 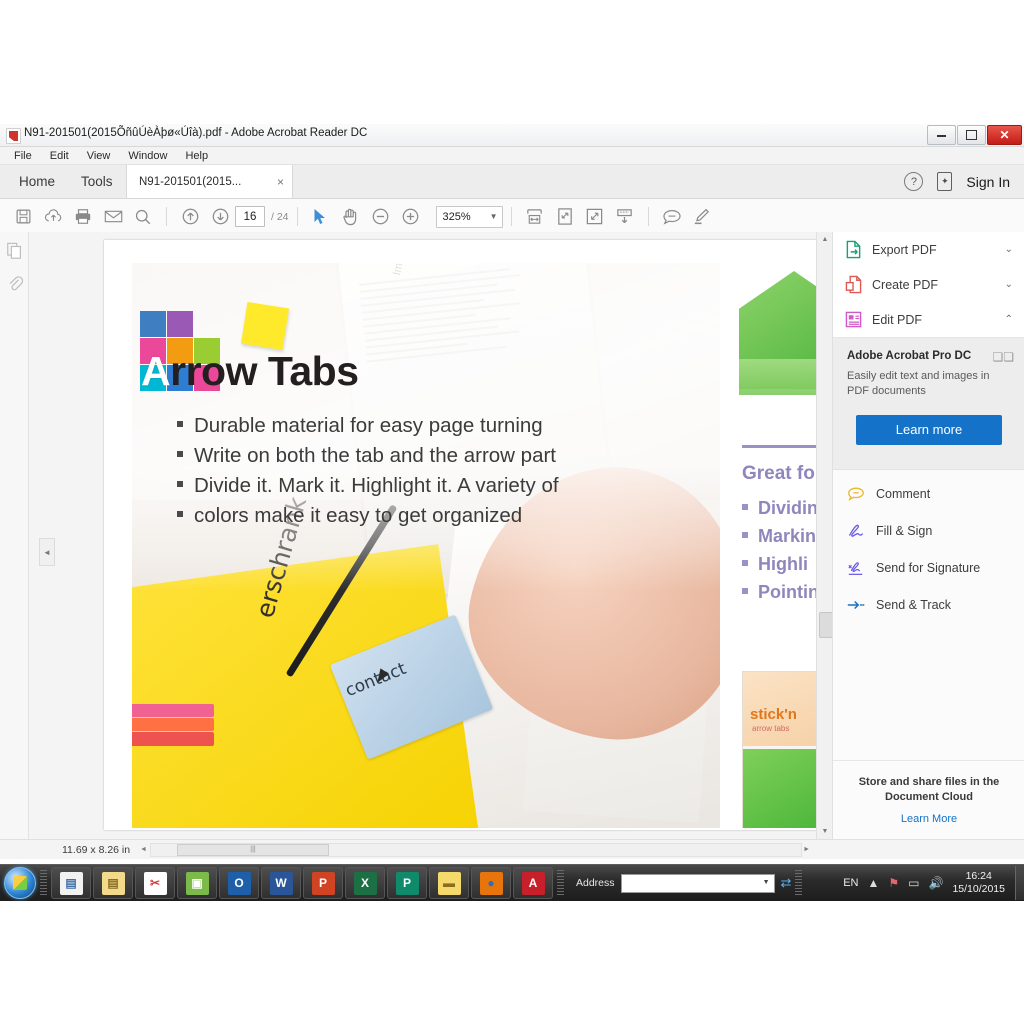 I want to click on hand-tool-icon, so click(x=351, y=217).